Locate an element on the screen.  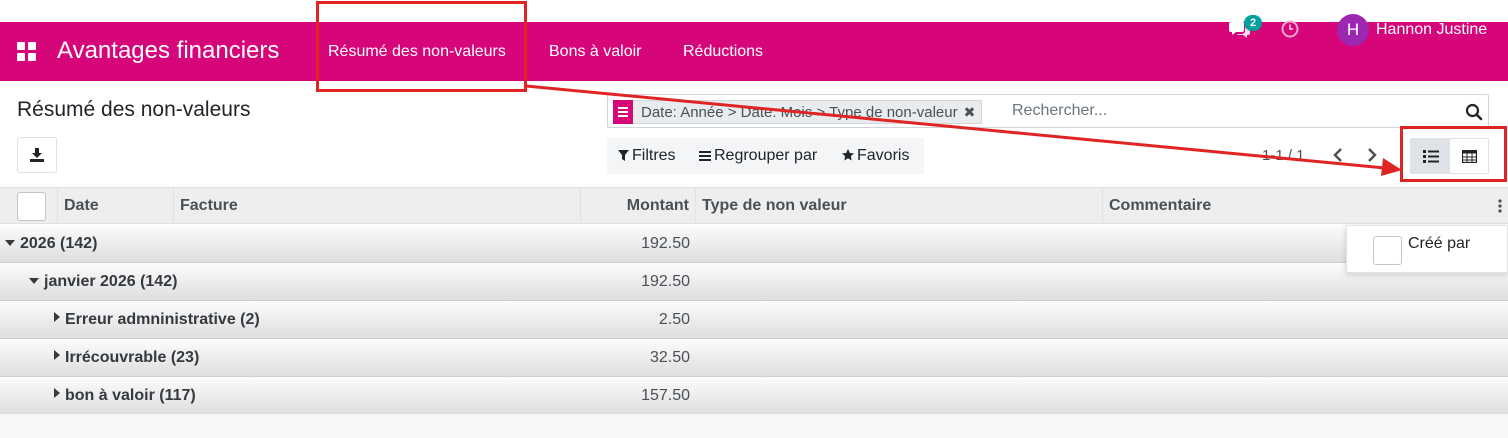
annotation-arrow is located at coordinates (963, 130).